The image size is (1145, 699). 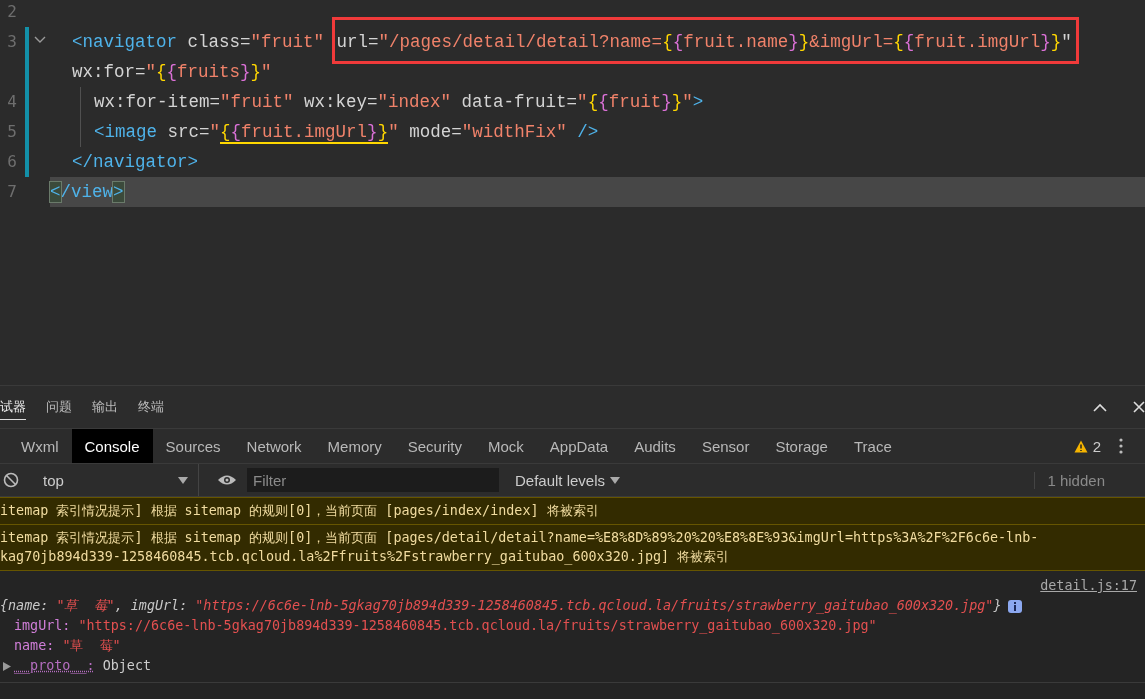 What do you see at coordinates (59, 407) in the screenshot?
I see `panel-tab: 问题` at bounding box center [59, 407].